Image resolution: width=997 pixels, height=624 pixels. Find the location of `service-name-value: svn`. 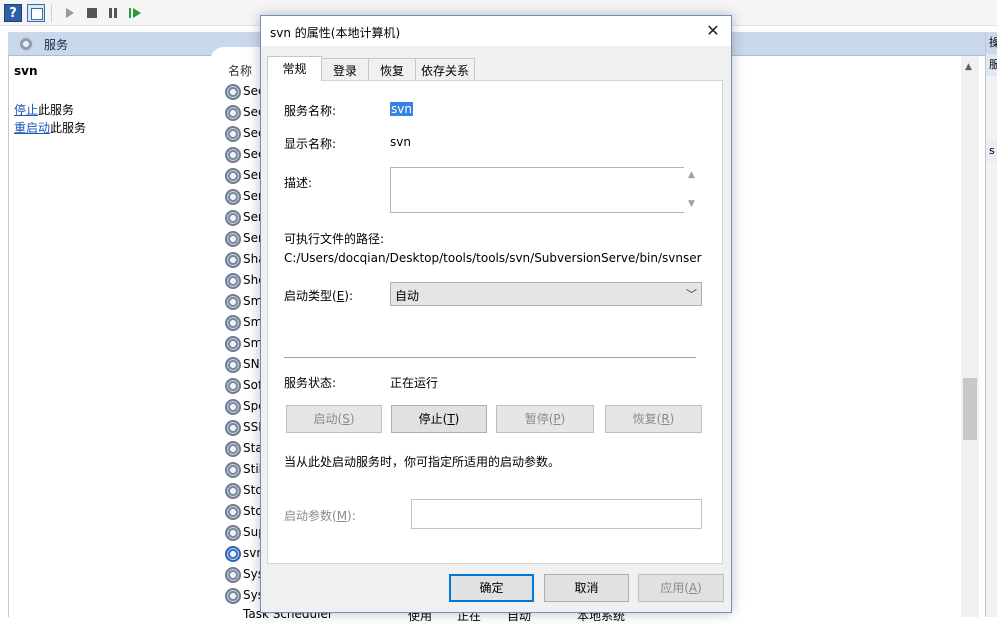

service-name-value: svn is located at coordinates (401, 109).